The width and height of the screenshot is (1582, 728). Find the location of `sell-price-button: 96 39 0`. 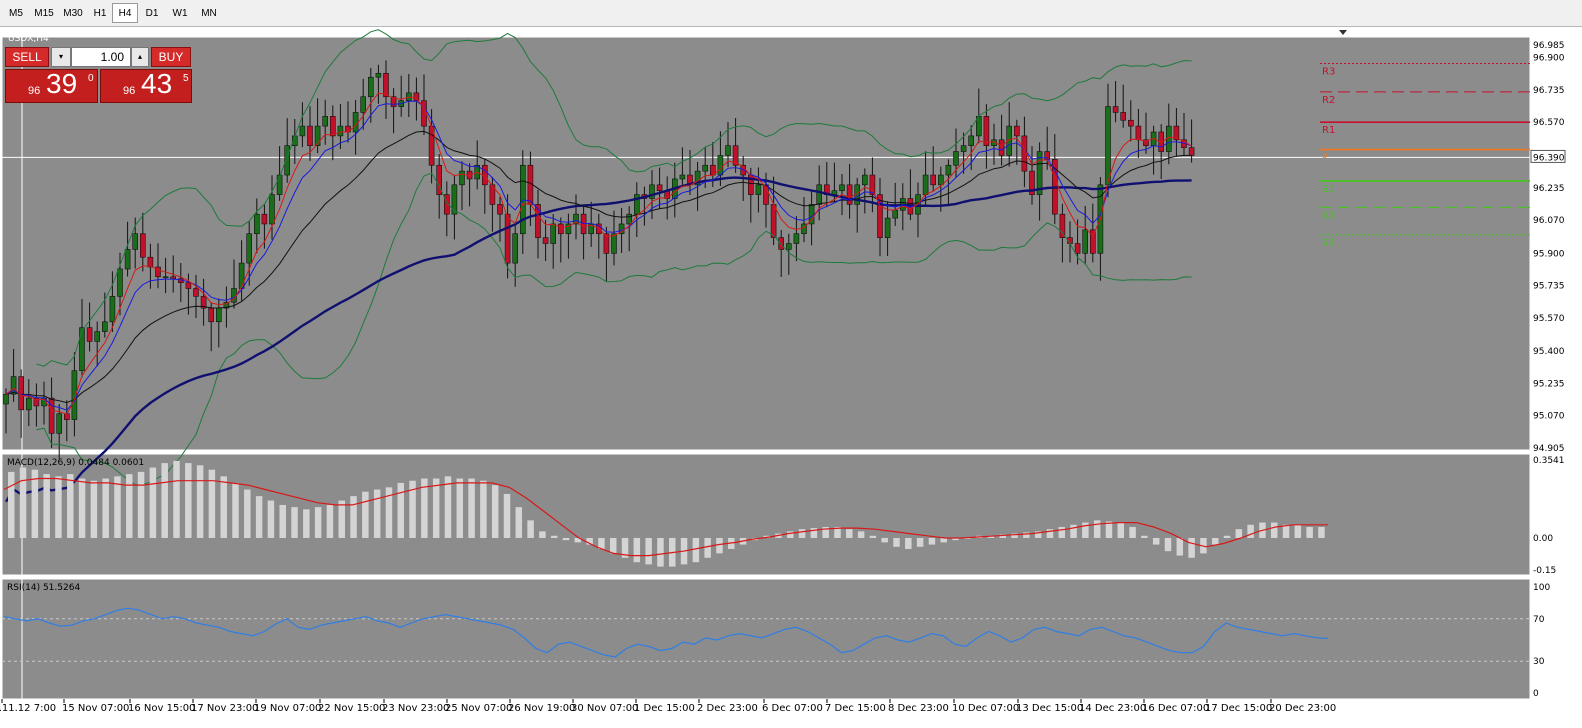

sell-price-button: 96 39 0 is located at coordinates (51, 85).